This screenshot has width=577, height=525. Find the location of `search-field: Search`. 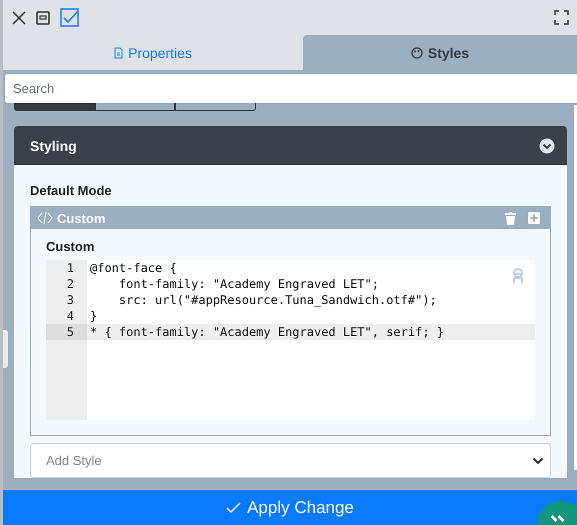

search-field: Search is located at coordinates (291, 88).